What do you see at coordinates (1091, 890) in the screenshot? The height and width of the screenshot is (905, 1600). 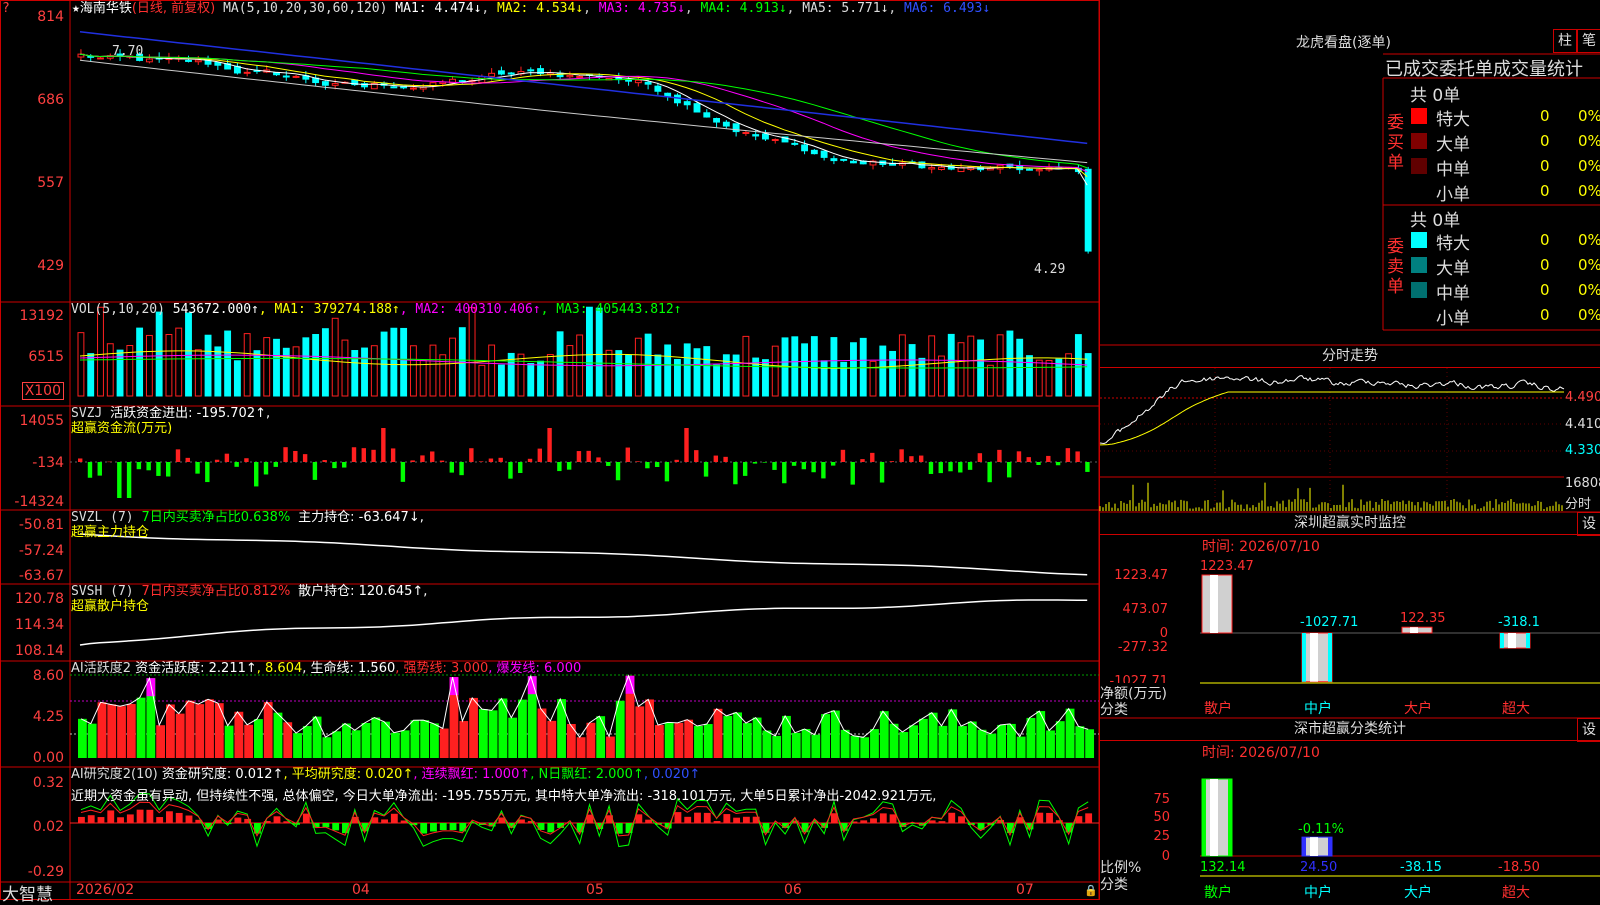 I see `lock-icon: 🔒` at bounding box center [1091, 890].